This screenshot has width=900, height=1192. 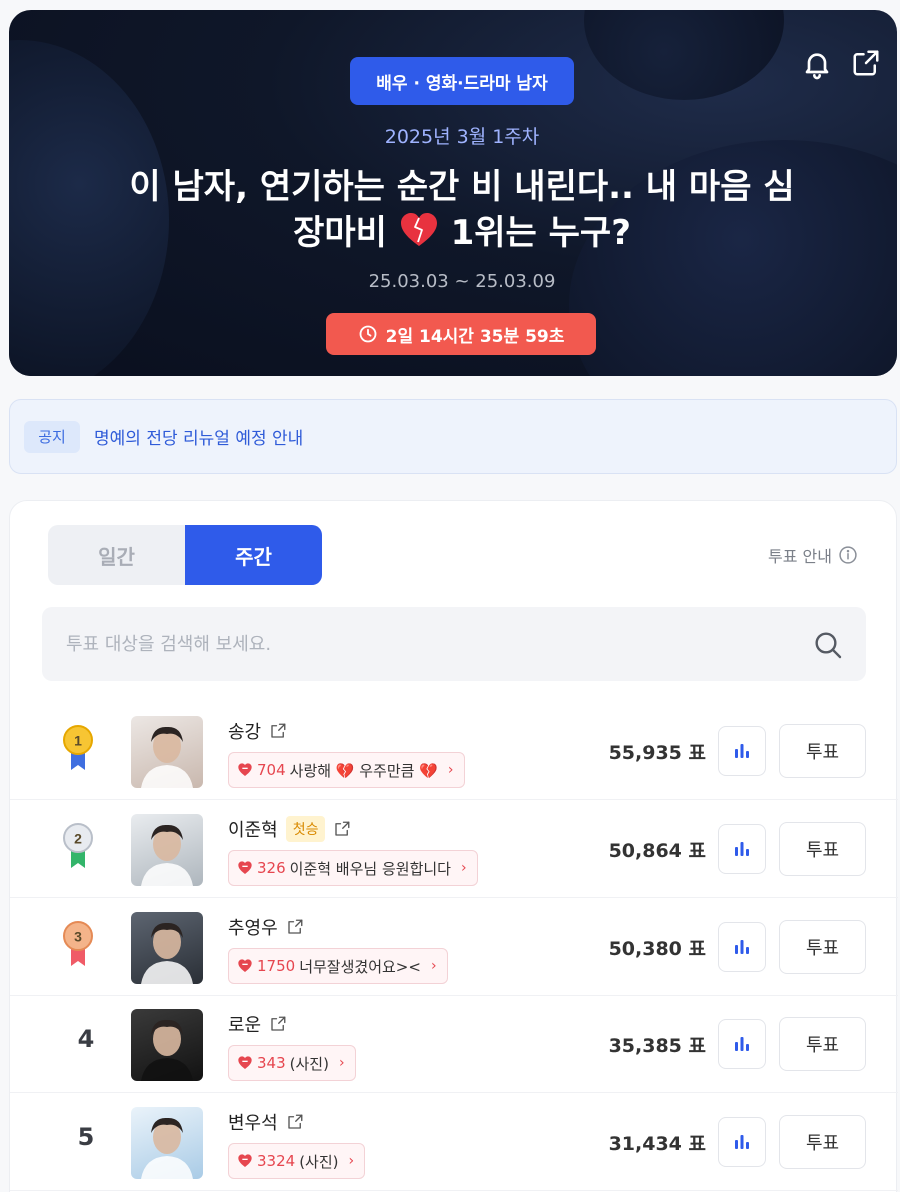 What do you see at coordinates (426, 644) in the screenshot?
I see `search-input` at bounding box center [426, 644].